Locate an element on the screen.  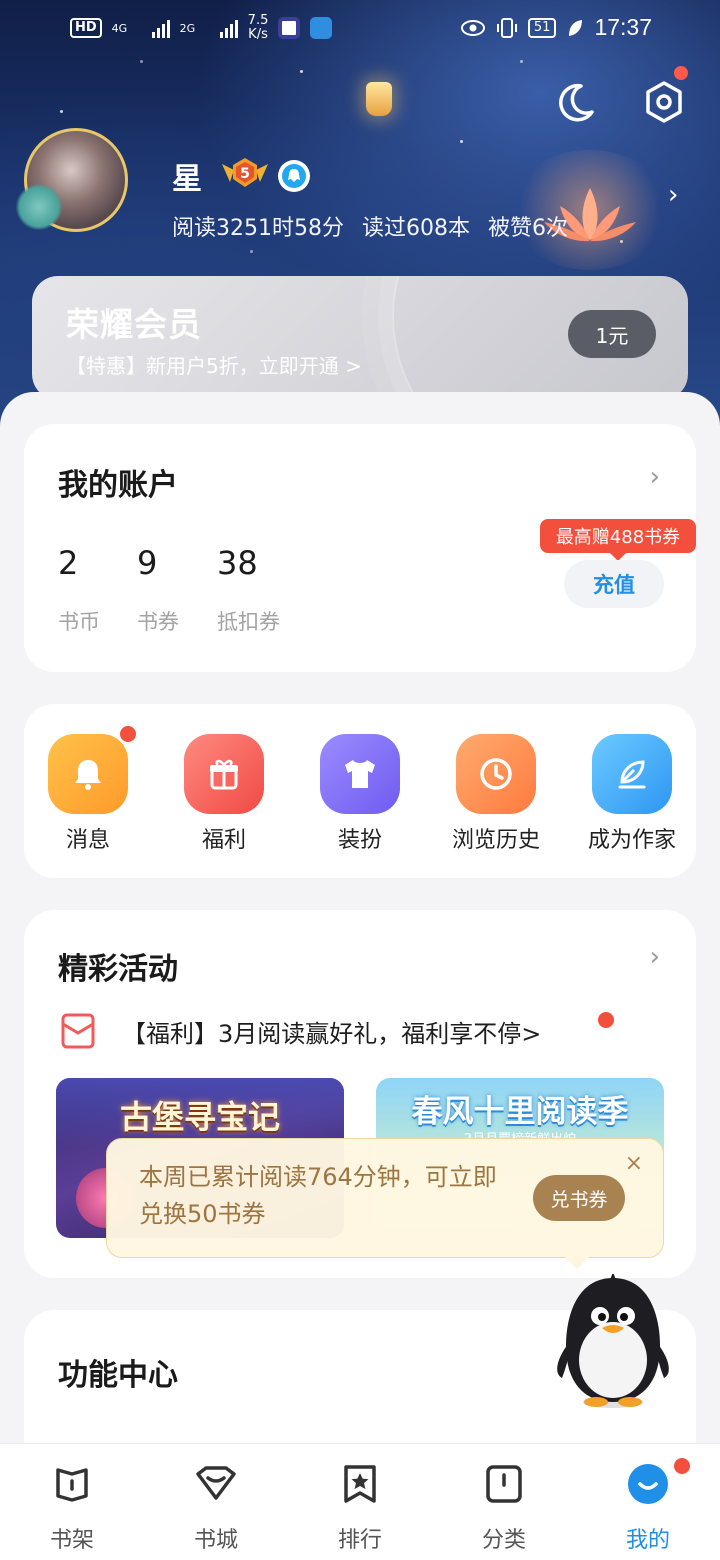
activity-headline-text: 【福利】3月阅读赢好礼，福利享不停> is located at coordinates (332, 1033).